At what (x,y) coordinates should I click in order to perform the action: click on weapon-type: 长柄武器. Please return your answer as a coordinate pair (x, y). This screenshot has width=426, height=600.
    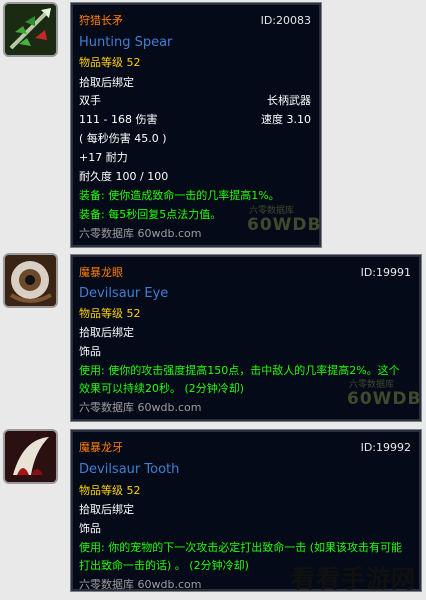
    Looking at the image, I should click on (289, 100).